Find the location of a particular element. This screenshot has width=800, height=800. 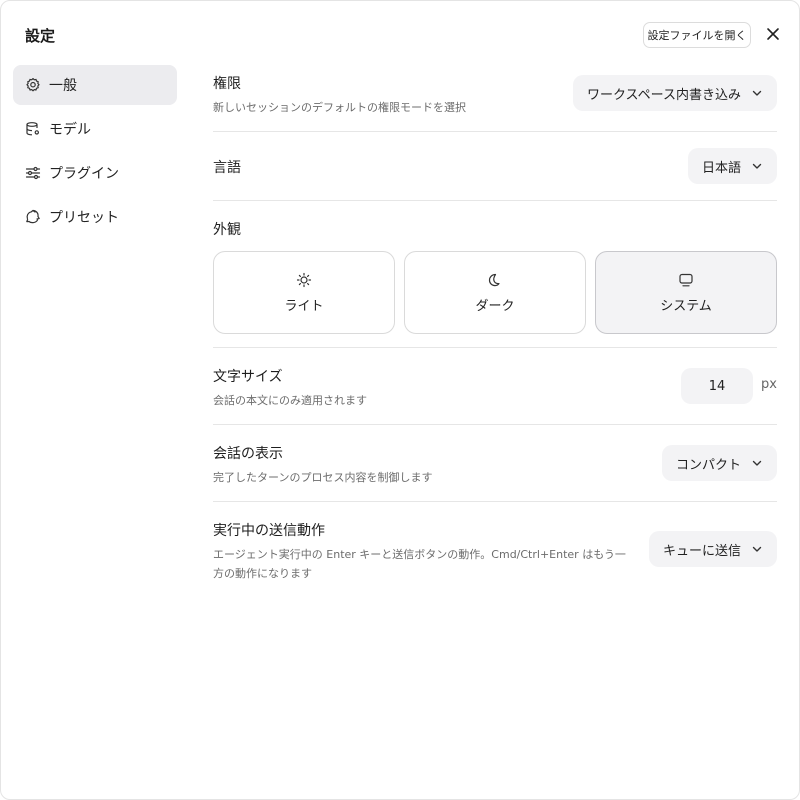

font-size-input is located at coordinates (717, 386).